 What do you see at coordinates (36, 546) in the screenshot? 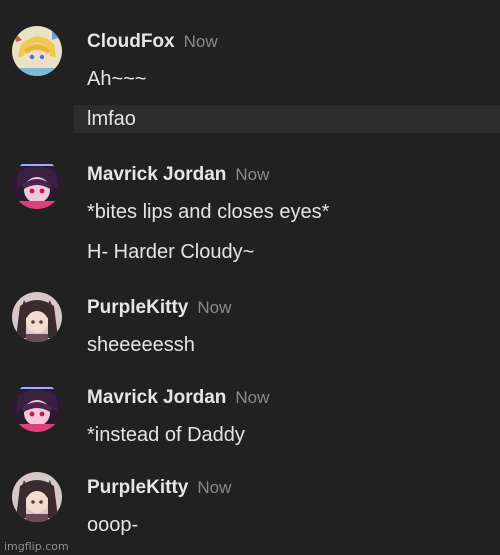
I see `watermark: imgflip.com` at bounding box center [36, 546].